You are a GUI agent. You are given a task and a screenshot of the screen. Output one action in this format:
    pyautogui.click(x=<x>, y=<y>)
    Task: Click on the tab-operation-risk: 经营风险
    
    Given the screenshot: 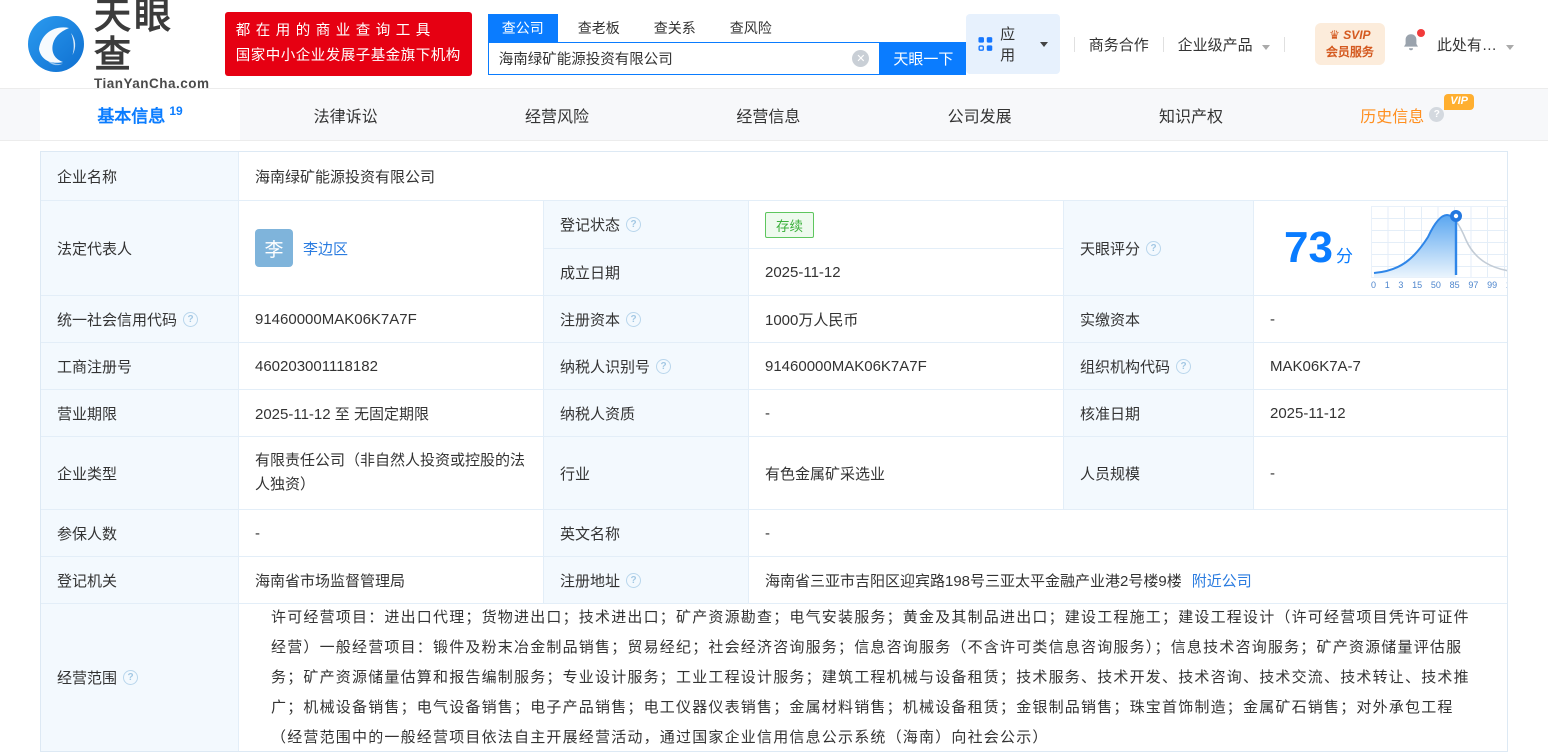 What is the action you would take?
    pyautogui.click(x=556, y=114)
    